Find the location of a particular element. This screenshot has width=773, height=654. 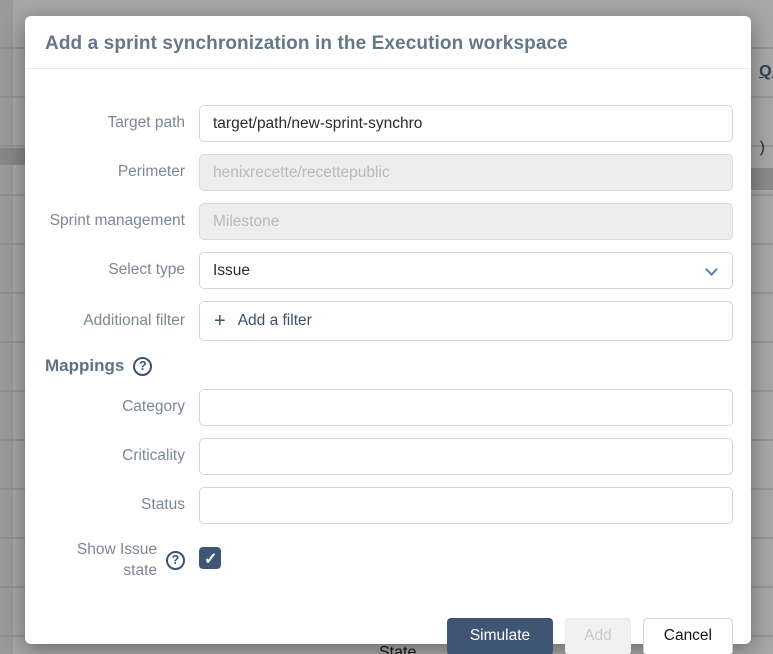

backdrop-table-band-right is located at coordinates (761, 179).